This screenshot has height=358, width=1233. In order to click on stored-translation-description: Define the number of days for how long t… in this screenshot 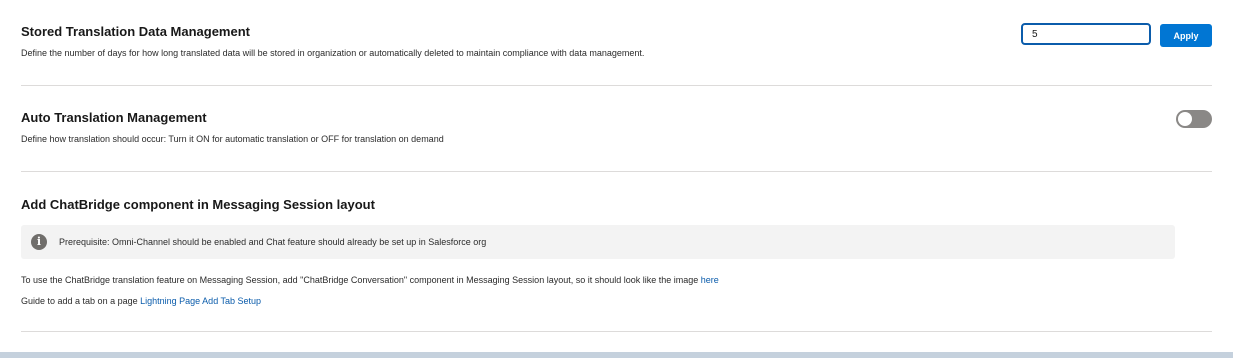, I will do `click(333, 53)`.